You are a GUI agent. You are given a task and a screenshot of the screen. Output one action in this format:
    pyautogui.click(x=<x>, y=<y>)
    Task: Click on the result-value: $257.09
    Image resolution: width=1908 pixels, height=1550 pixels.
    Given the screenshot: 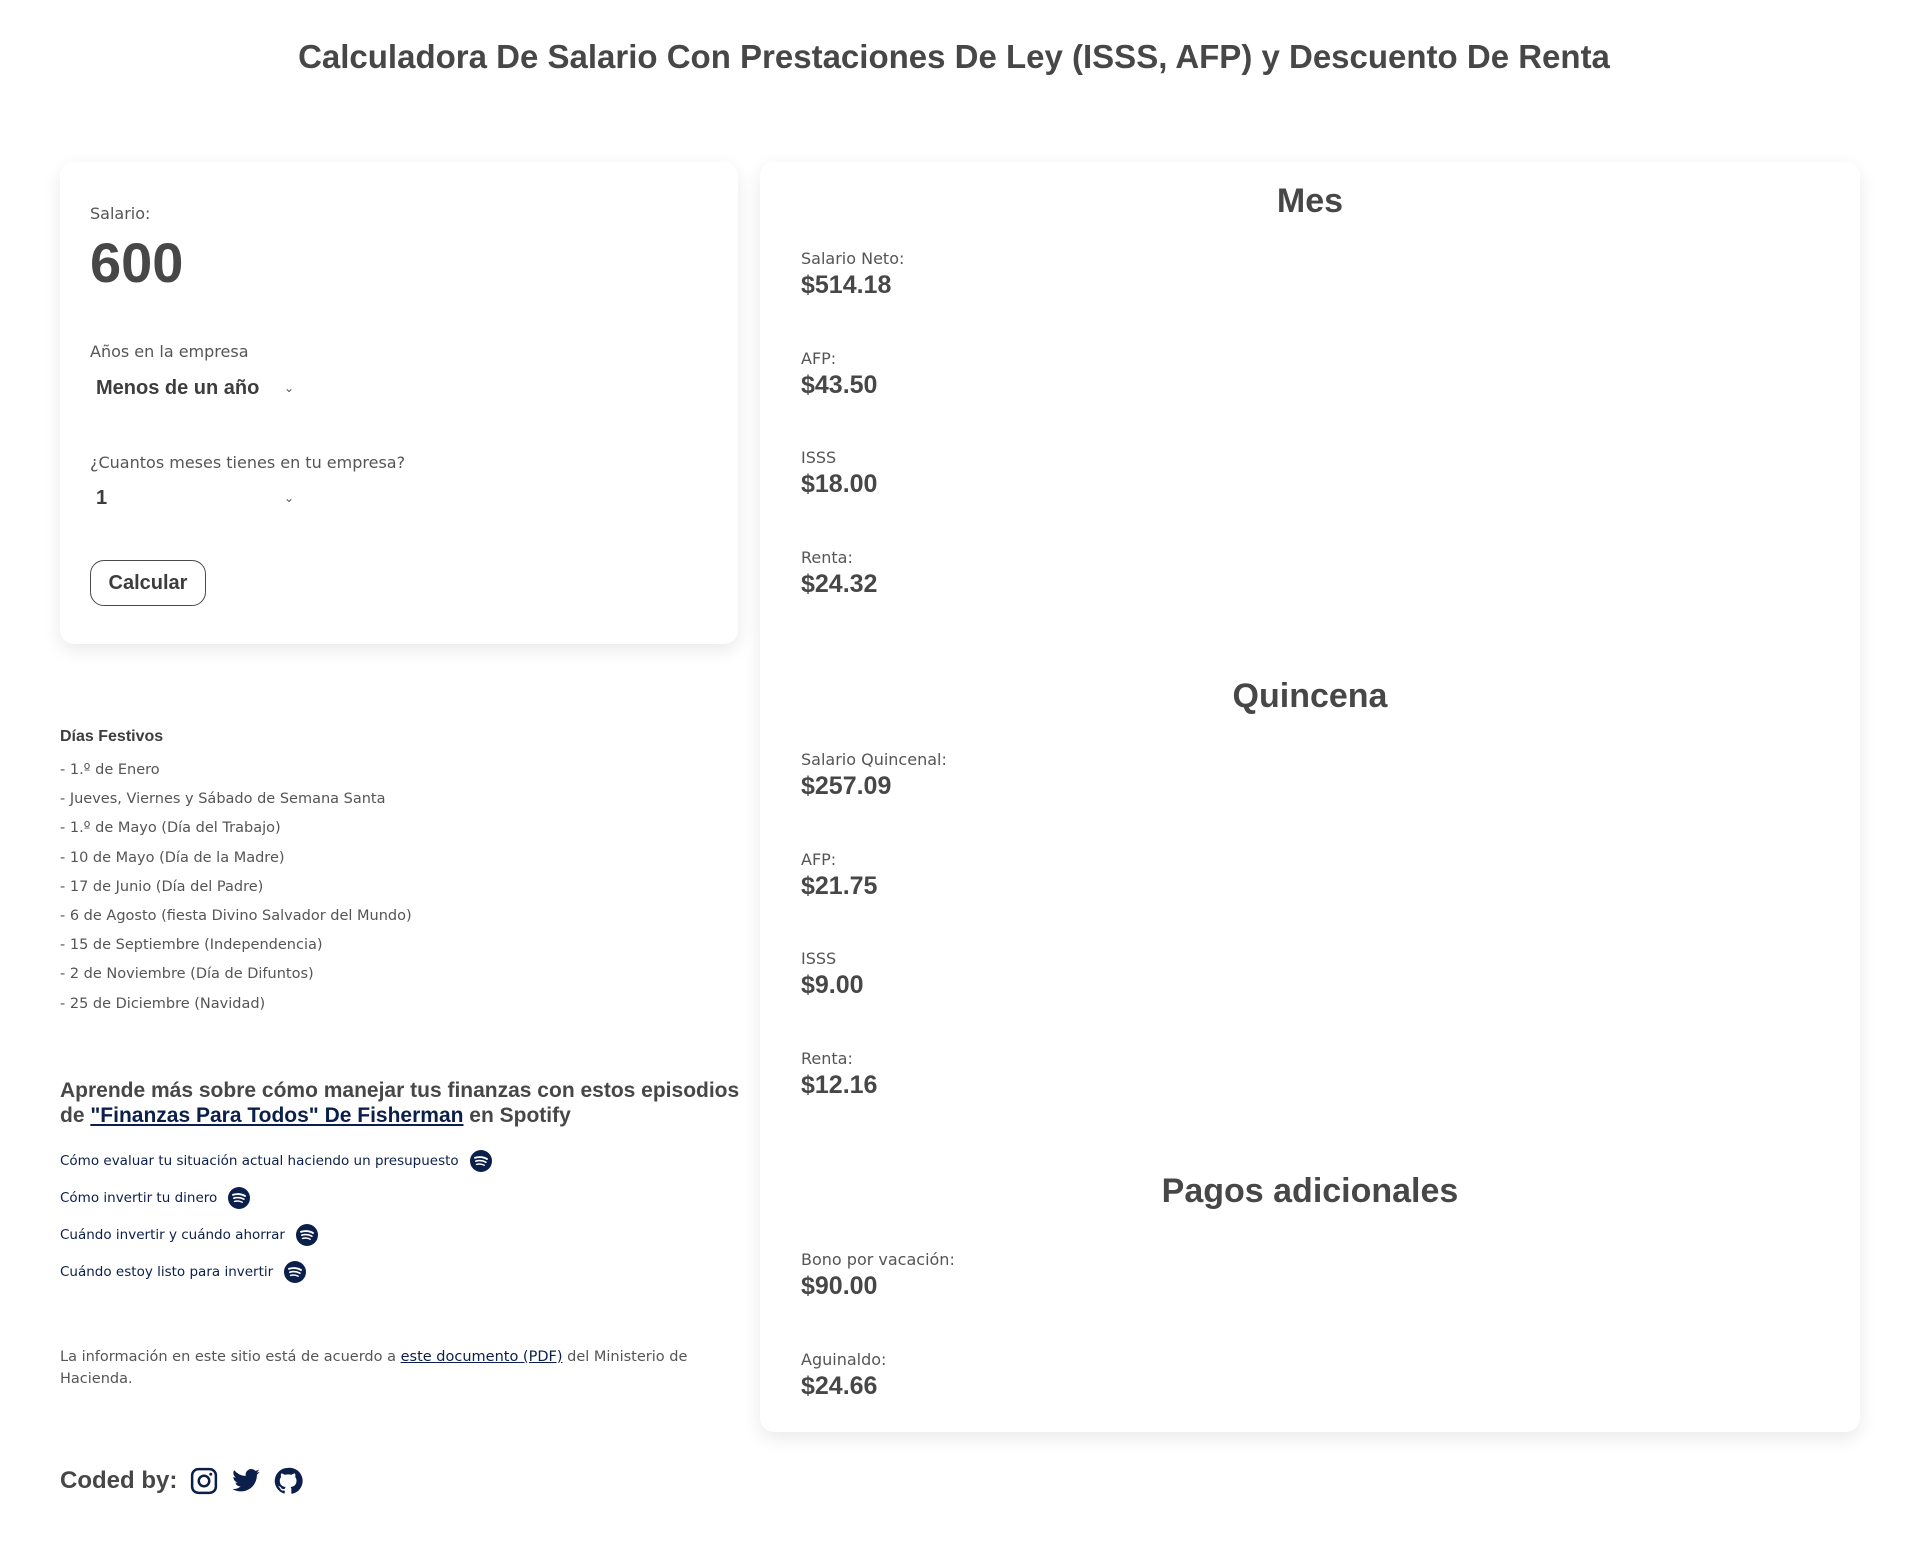 What is the action you would take?
    pyautogui.click(x=846, y=786)
    